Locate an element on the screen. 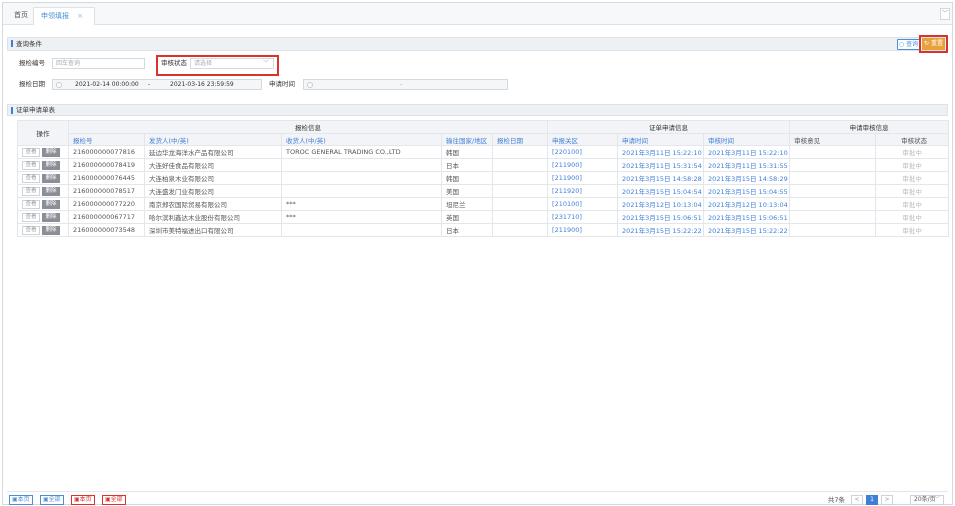 The width and height of the screenshot is (955, 506). inspection-date-label: 报检日期 is located at coordinates (32, 84).